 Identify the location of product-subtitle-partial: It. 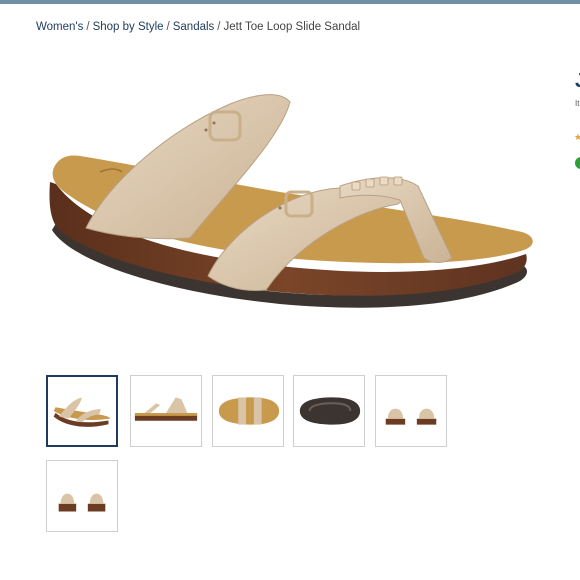
(577, 103).